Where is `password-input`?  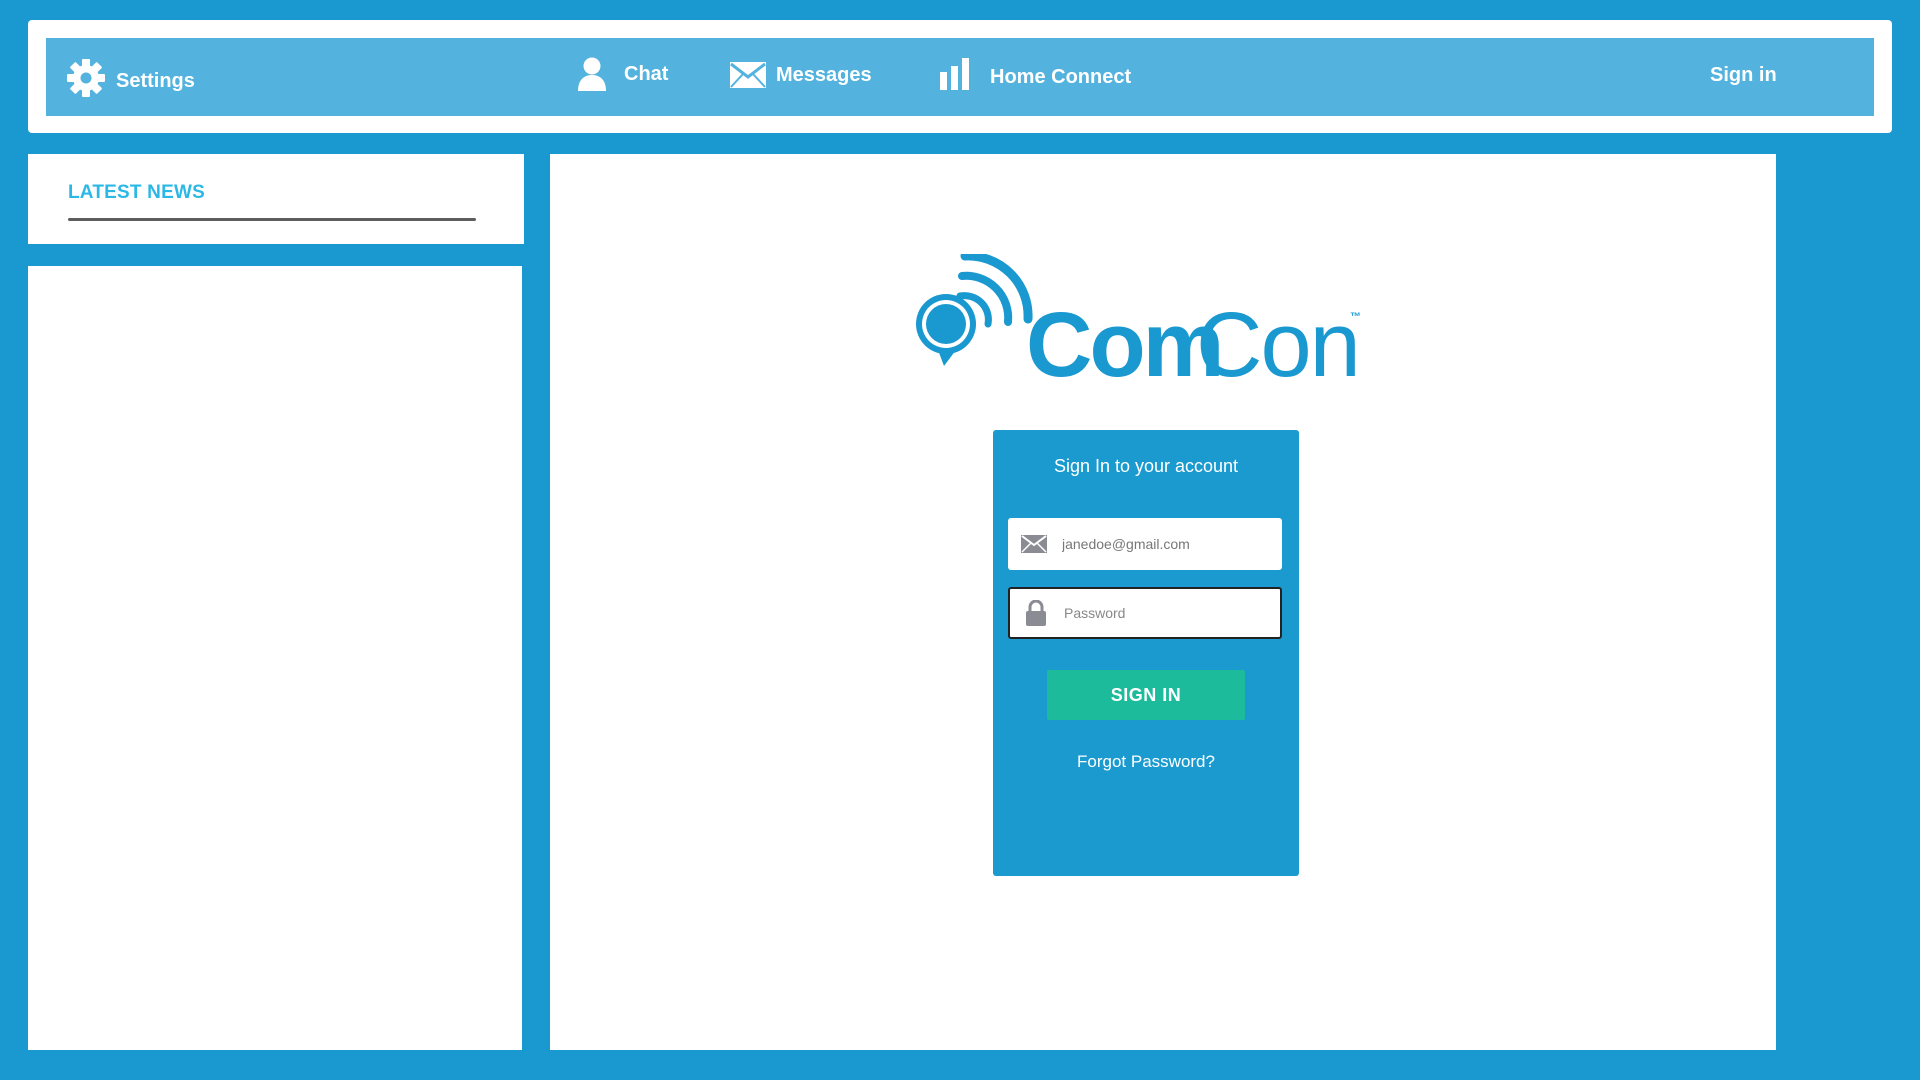
password-input is located at coordinates (1164, 613).